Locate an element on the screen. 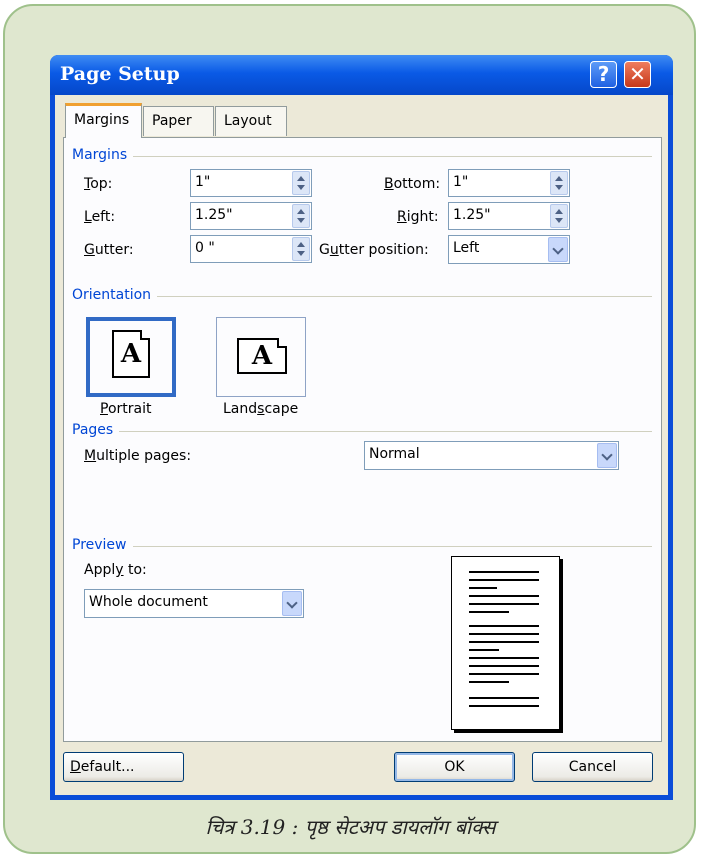 The image size is (701, 859). figure-caption: चित्र 3.19 : पृष्ठ सेटअप डायलॉग बॉक्स is located at coordinates (350, 827).